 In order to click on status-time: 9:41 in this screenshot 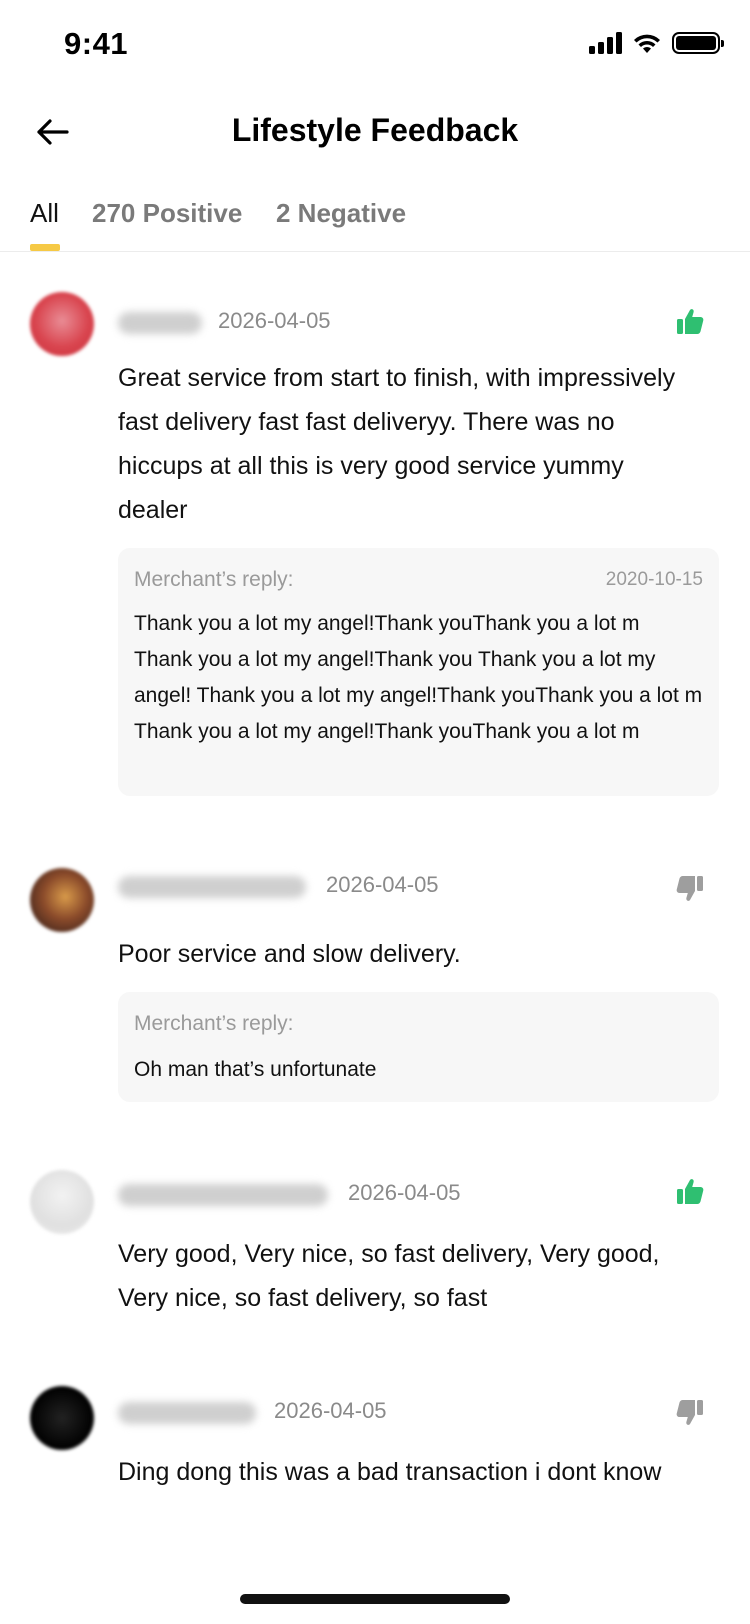, I will do `click(96, 43)`.